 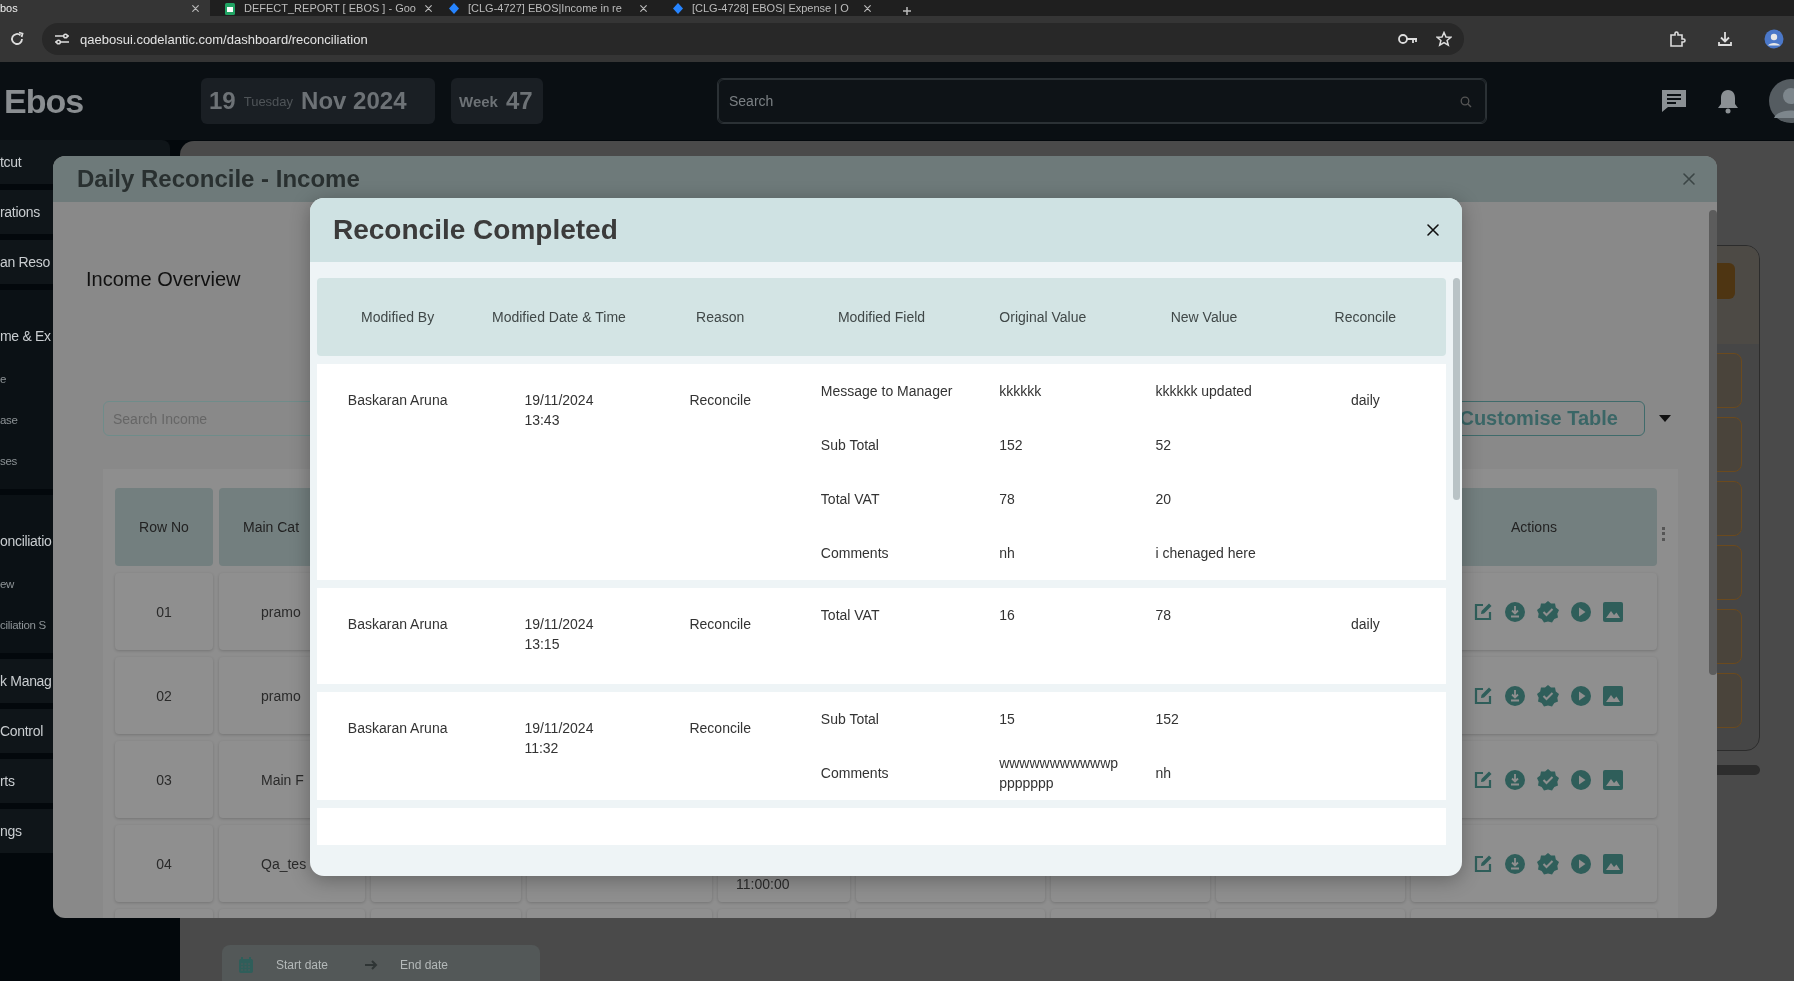 I want to click on table-cell-text: wwwwwwwwwwwpppppppp, so click(x=1059, y=773).